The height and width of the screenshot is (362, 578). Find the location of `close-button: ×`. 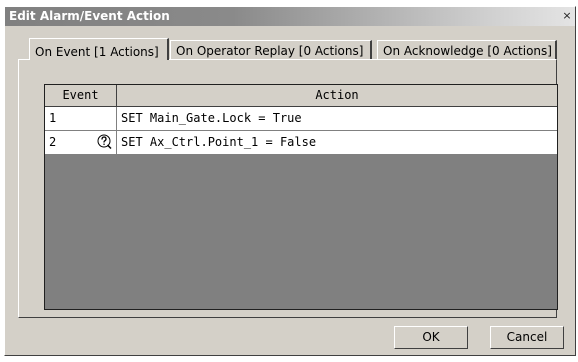

close-button: × is located at coordinates (567, 16).